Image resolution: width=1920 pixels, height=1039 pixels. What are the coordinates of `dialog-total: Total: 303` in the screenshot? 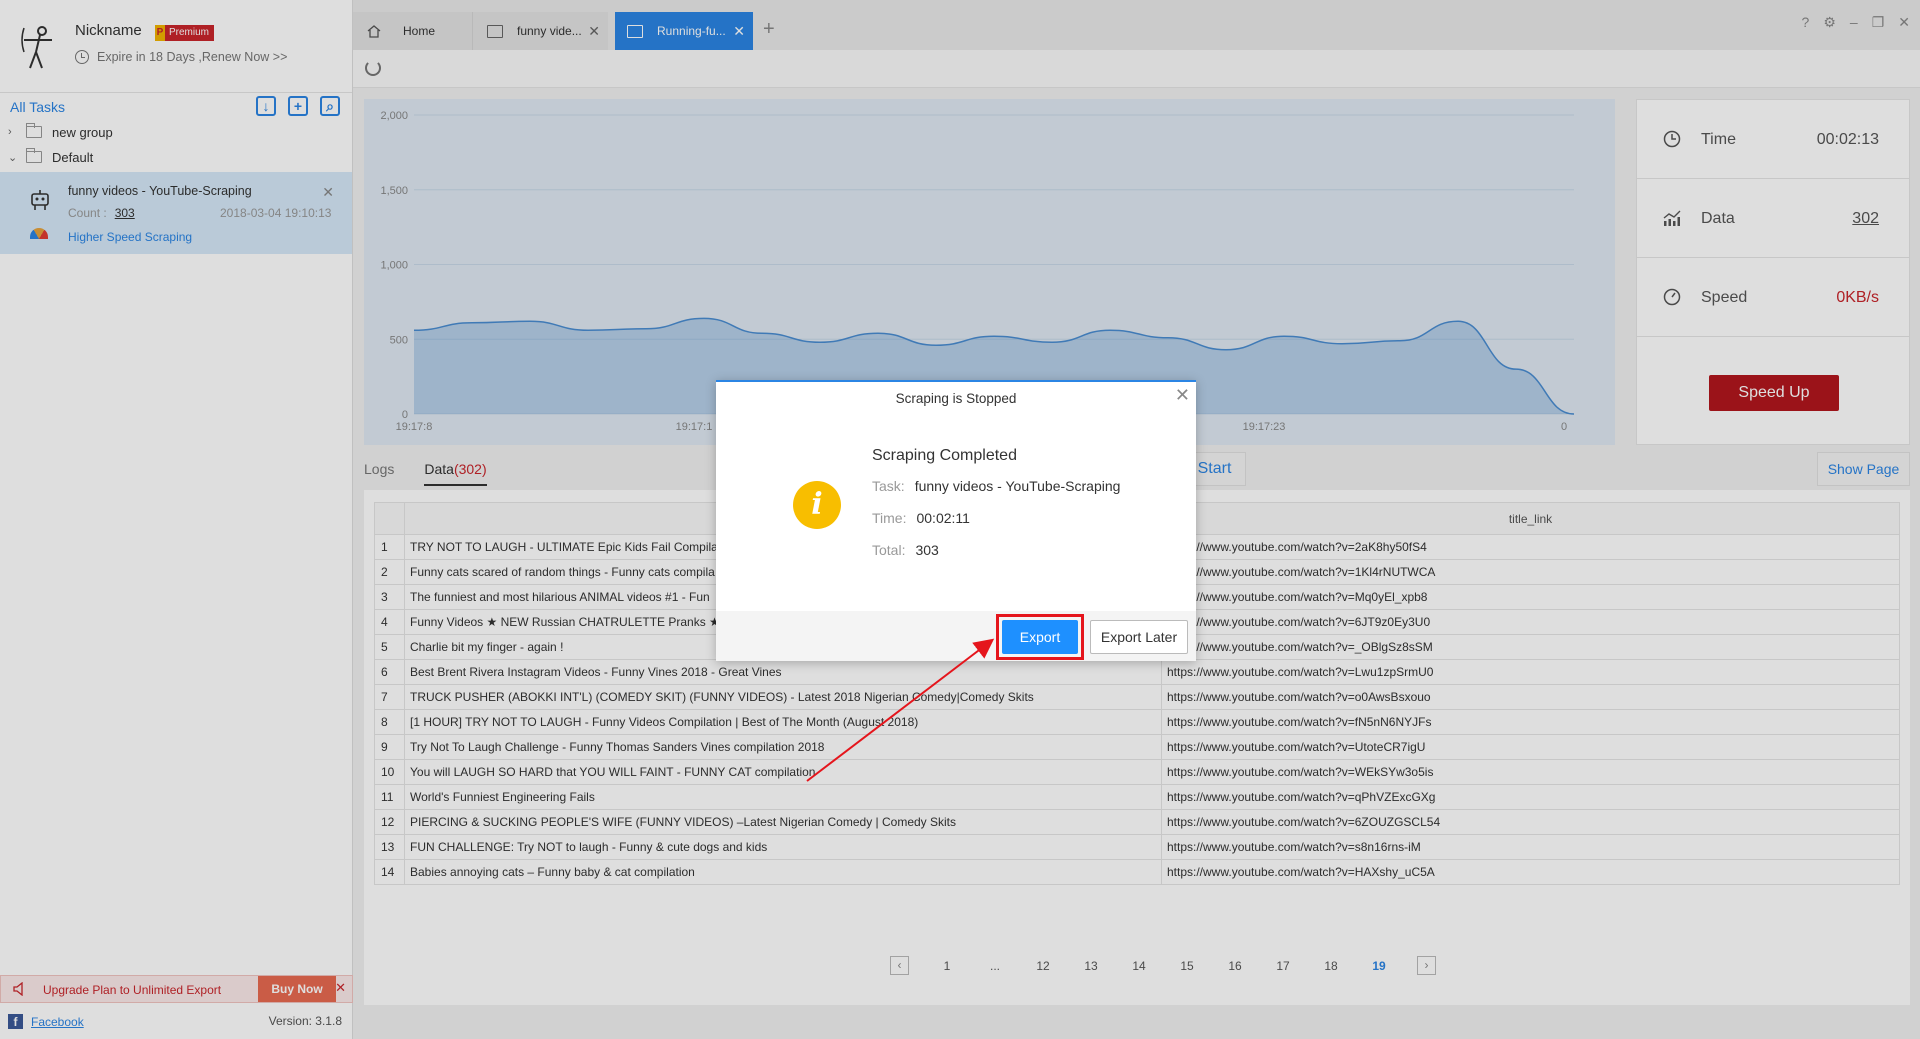 It's located at (905, 550).